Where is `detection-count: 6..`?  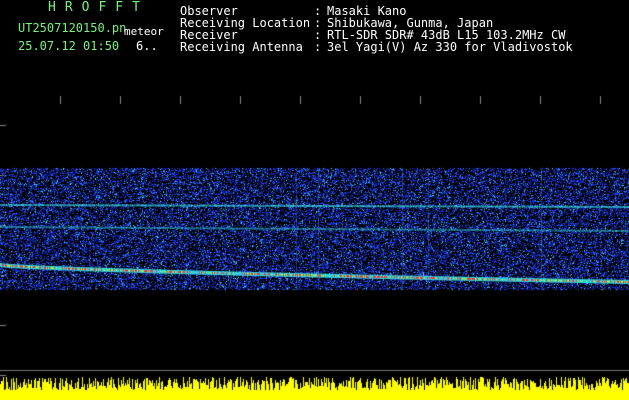 detection-count: 6.. is located at coordinates (147, 46).